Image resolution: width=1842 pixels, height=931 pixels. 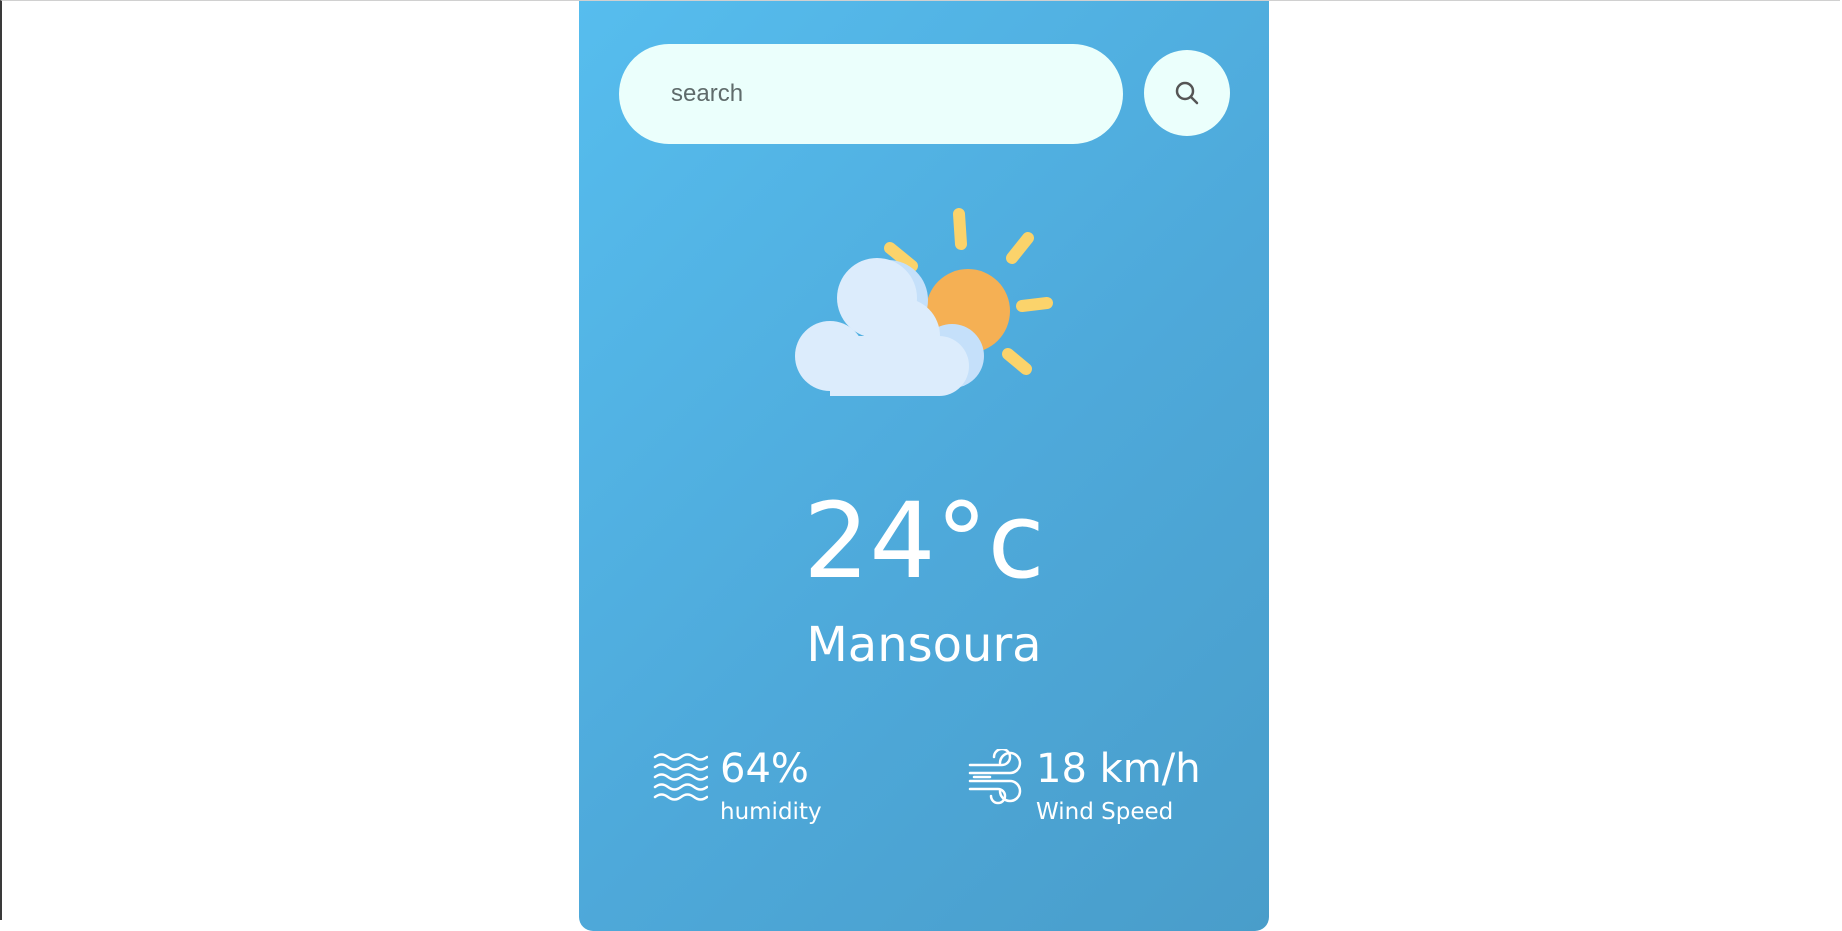 What do you see at coordinates (771, 812) in the screenshot?
I see `humidity-label: humidity` at bounding box center [771, 812].